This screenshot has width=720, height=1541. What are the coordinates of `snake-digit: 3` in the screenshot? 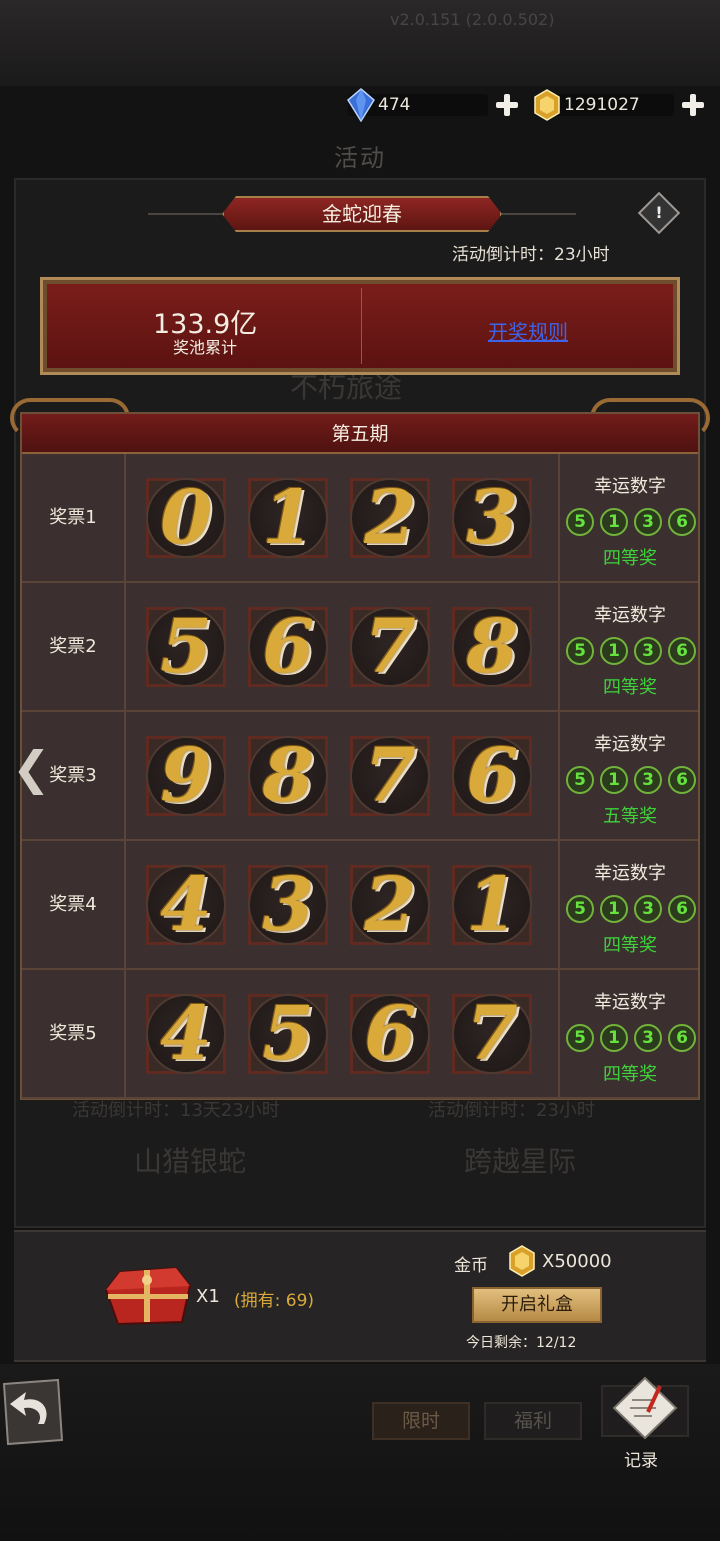 It's located at (288, 905).